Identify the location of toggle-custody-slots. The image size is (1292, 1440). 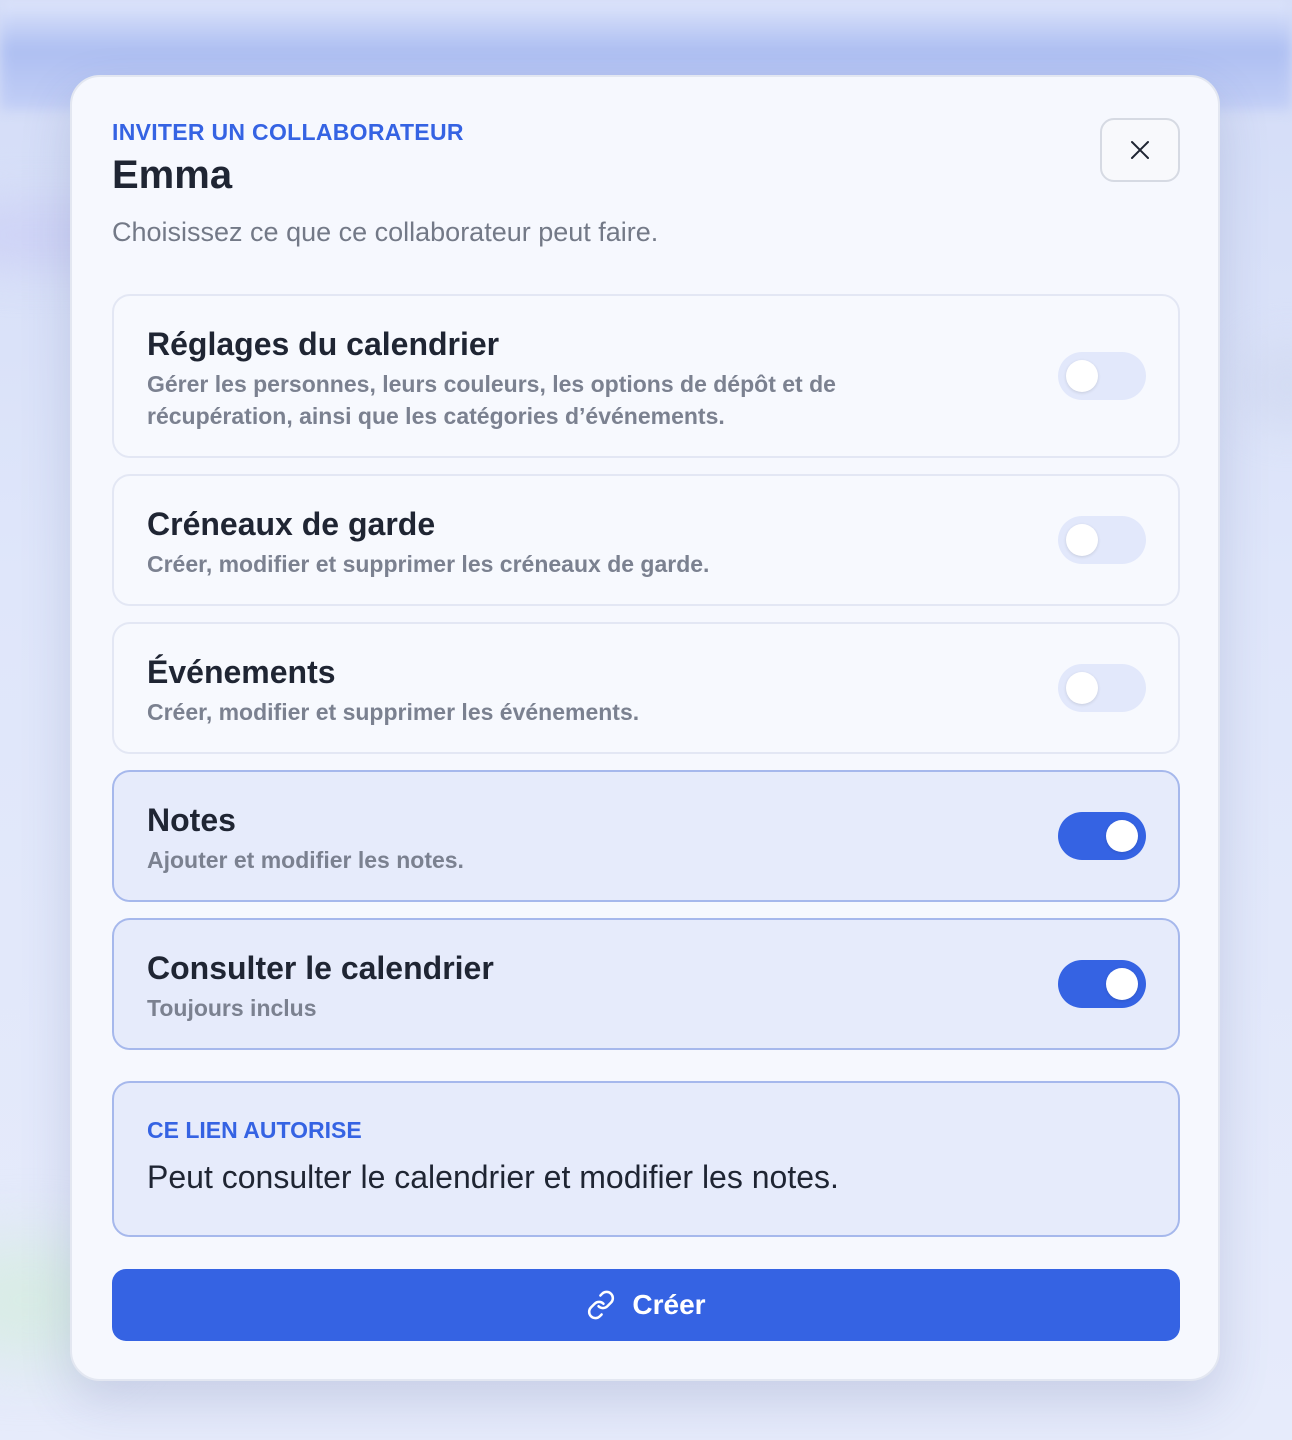
(1102, 540).